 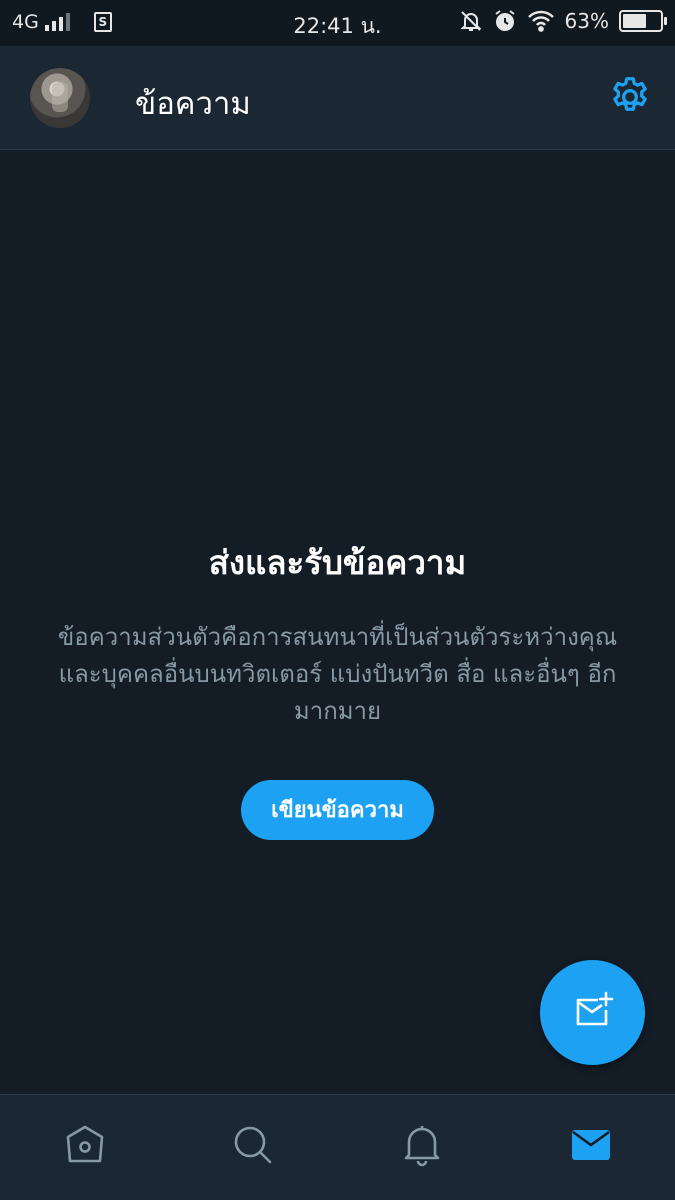 I want to click on wifi-icon, so click(x=540, y=21).